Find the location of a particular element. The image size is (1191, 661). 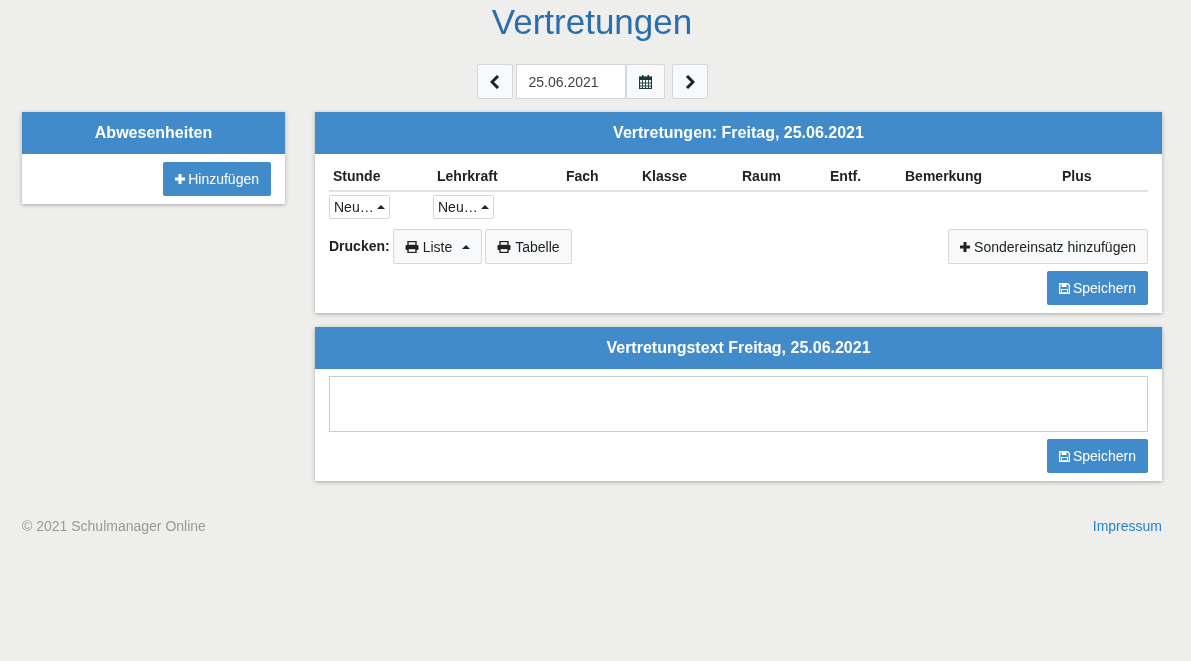

column-header: Raum is located at coordinates (762, 176).